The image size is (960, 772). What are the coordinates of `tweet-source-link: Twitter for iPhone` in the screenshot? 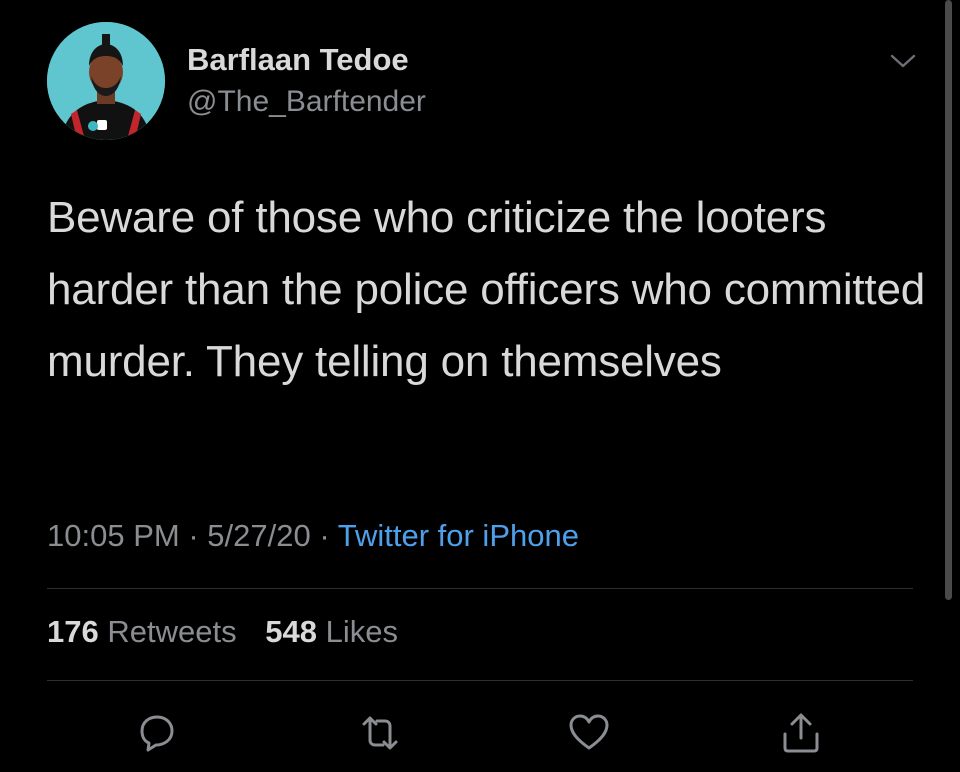 It's located at (458, 535).